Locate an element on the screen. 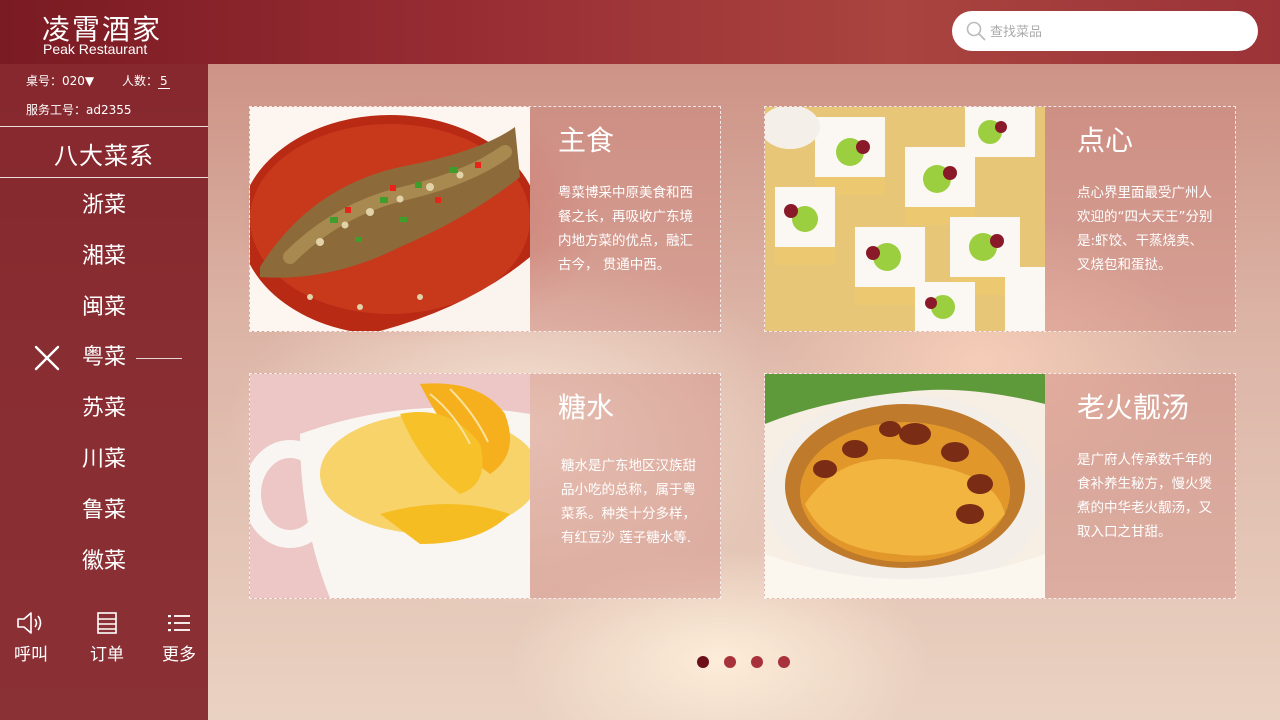 This screenshot has width=1280, height=720. dish-photo-fish is located at coordinates (390, 219).